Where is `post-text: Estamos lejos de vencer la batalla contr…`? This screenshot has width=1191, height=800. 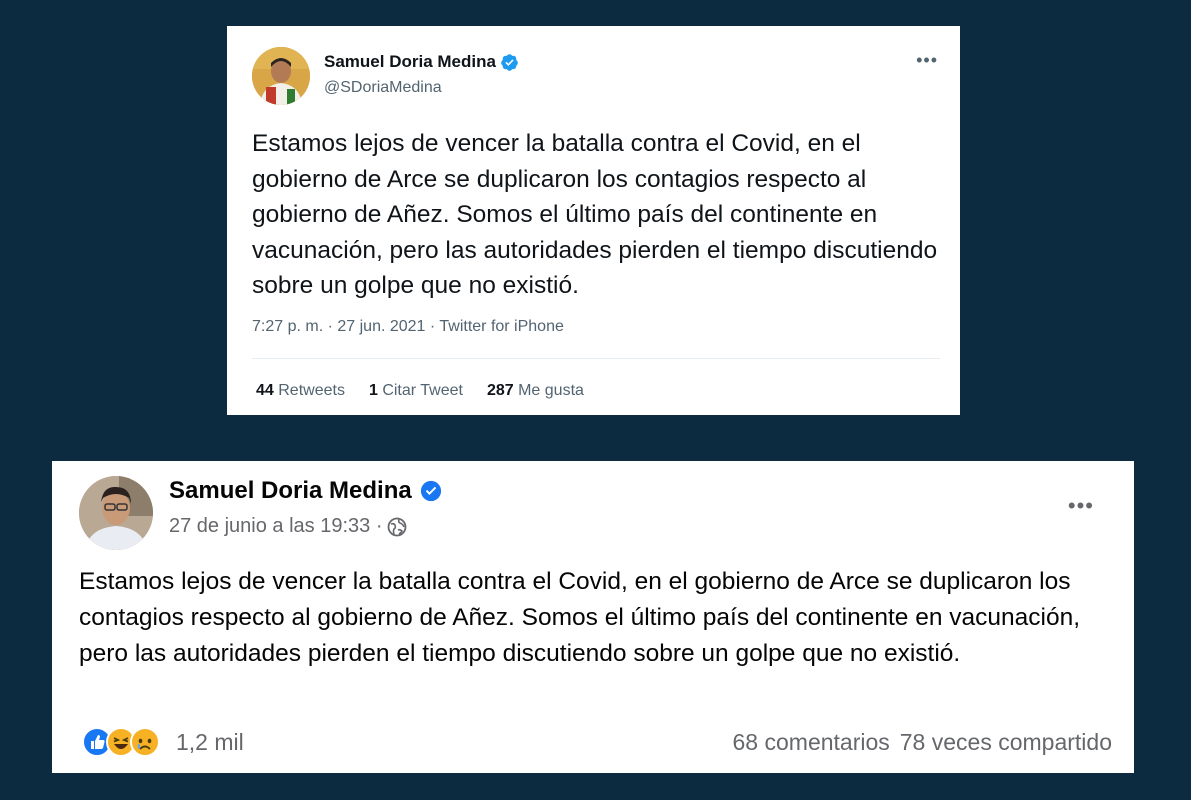
post-text: Estamos lejos de vencer la batalla contr… is located at coordinates (580, 617).